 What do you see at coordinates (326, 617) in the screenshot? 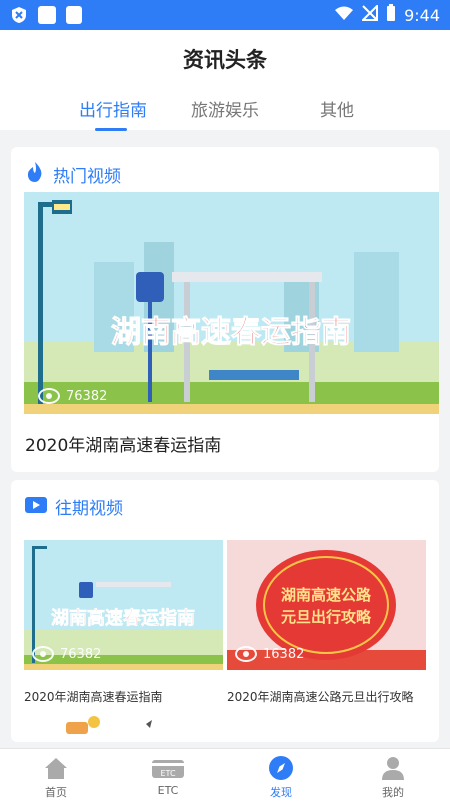
I see `thumb-line2: 元旦出行攻略` at bounding box center [326, 617].